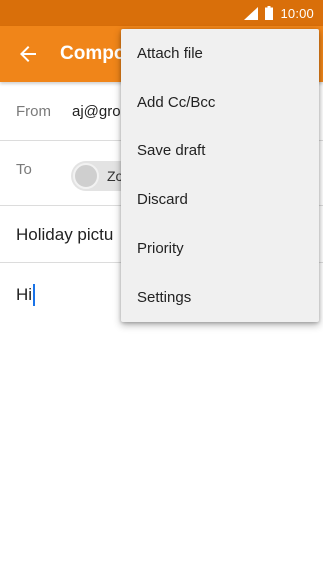  I want to click on menu-item-settings: Settings, so click(220, 297).